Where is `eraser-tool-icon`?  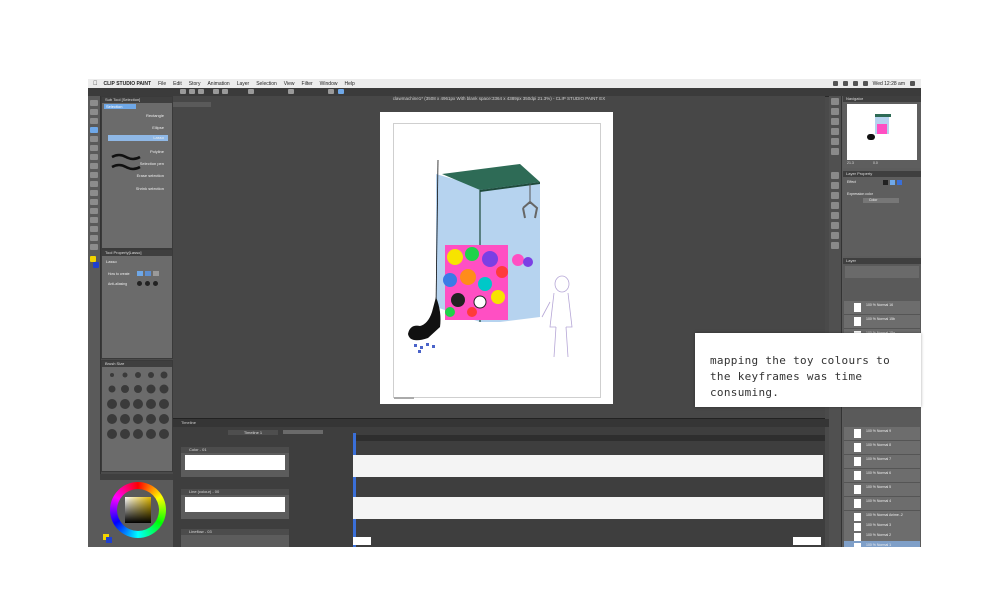
eraser-tool-icon is located at coordinates (94, 184).